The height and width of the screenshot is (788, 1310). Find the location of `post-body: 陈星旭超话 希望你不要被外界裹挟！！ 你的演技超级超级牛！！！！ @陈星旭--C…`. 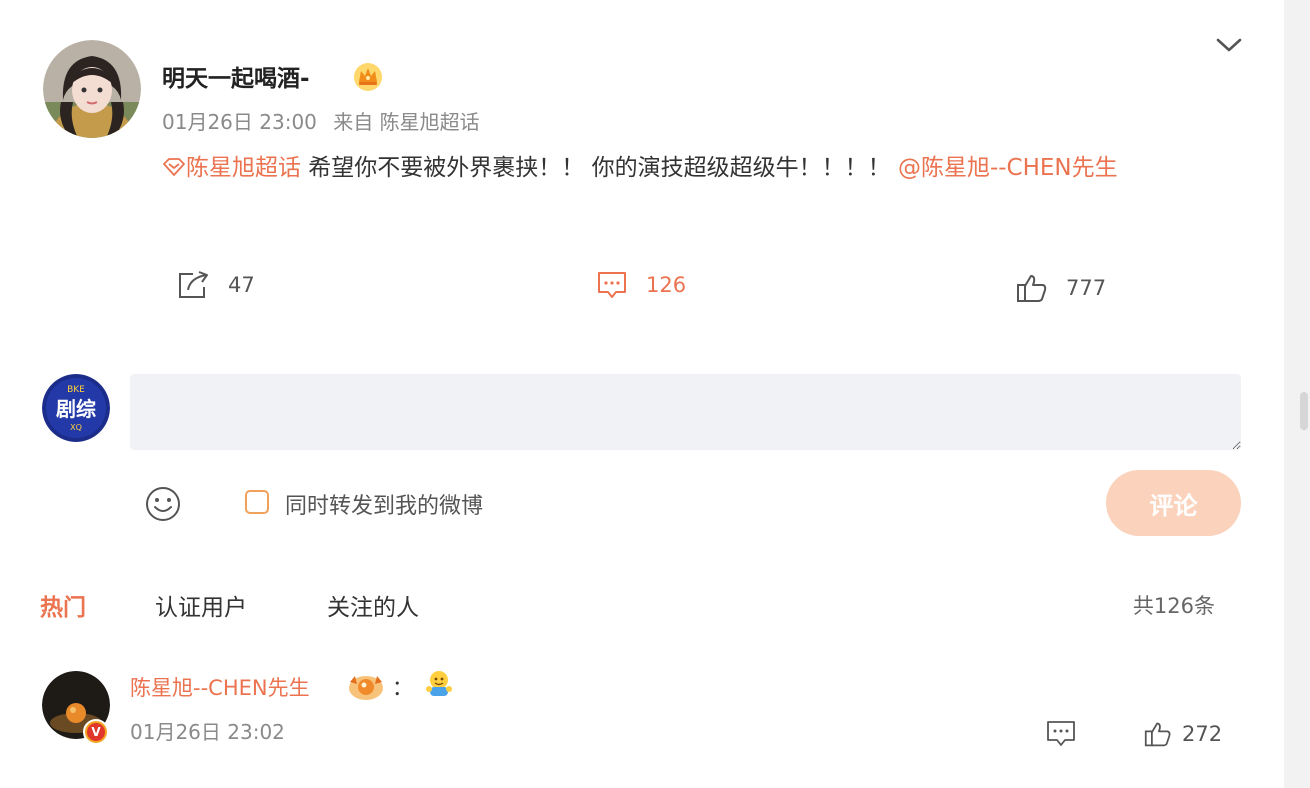

post-body: 陈星旭超话 希望你不要被外界裹挟！！ 你的演技超级超级牛！！！！ @陈星旭--C… is located at coordinates (692, 168).